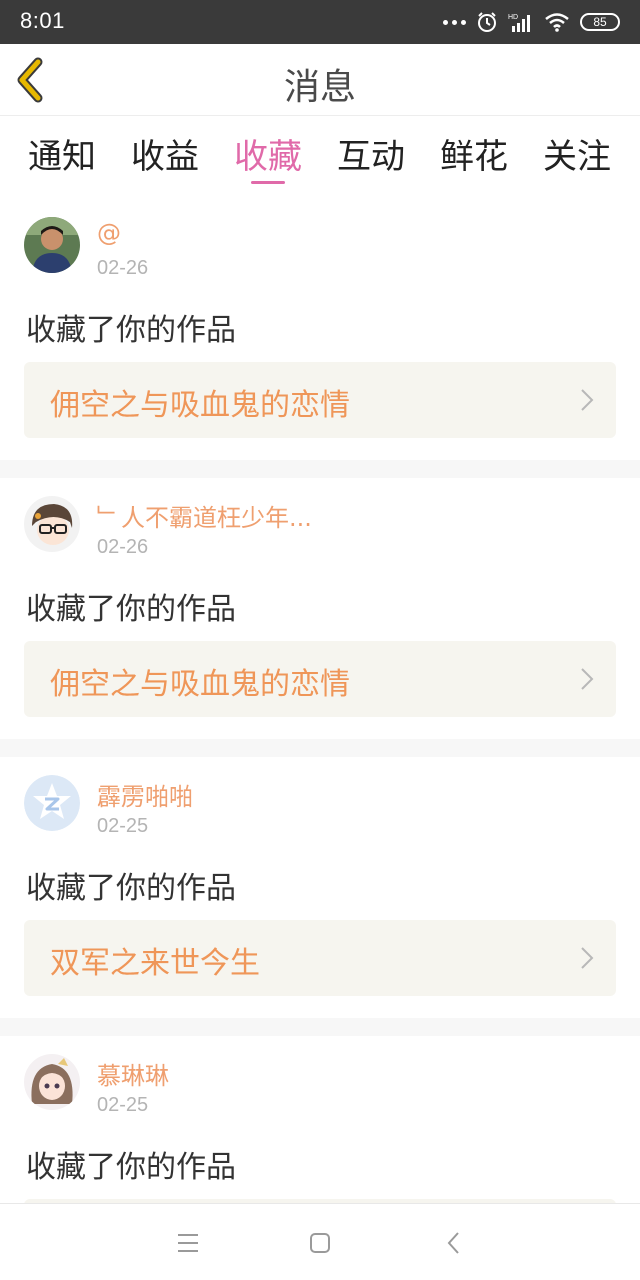 This screenshot has height=1280, width=640. What do you see at coordinates (155, 963) in the screenshot?
I see `work-title: 双军之来世今生` at bounding box center [155, 963].